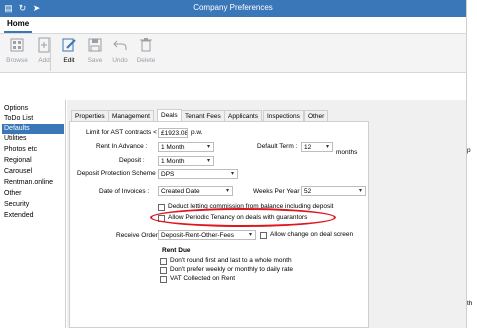 This screenshot has height=328, width=477. I want to click on nav-item-security: Security, so click(16, 205).